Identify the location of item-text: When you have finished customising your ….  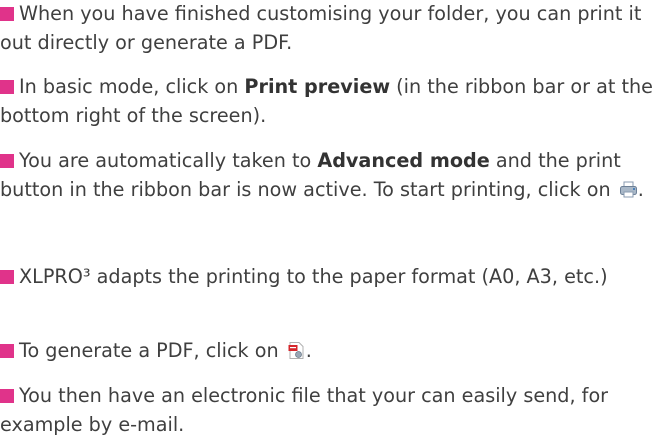
(321, 28).